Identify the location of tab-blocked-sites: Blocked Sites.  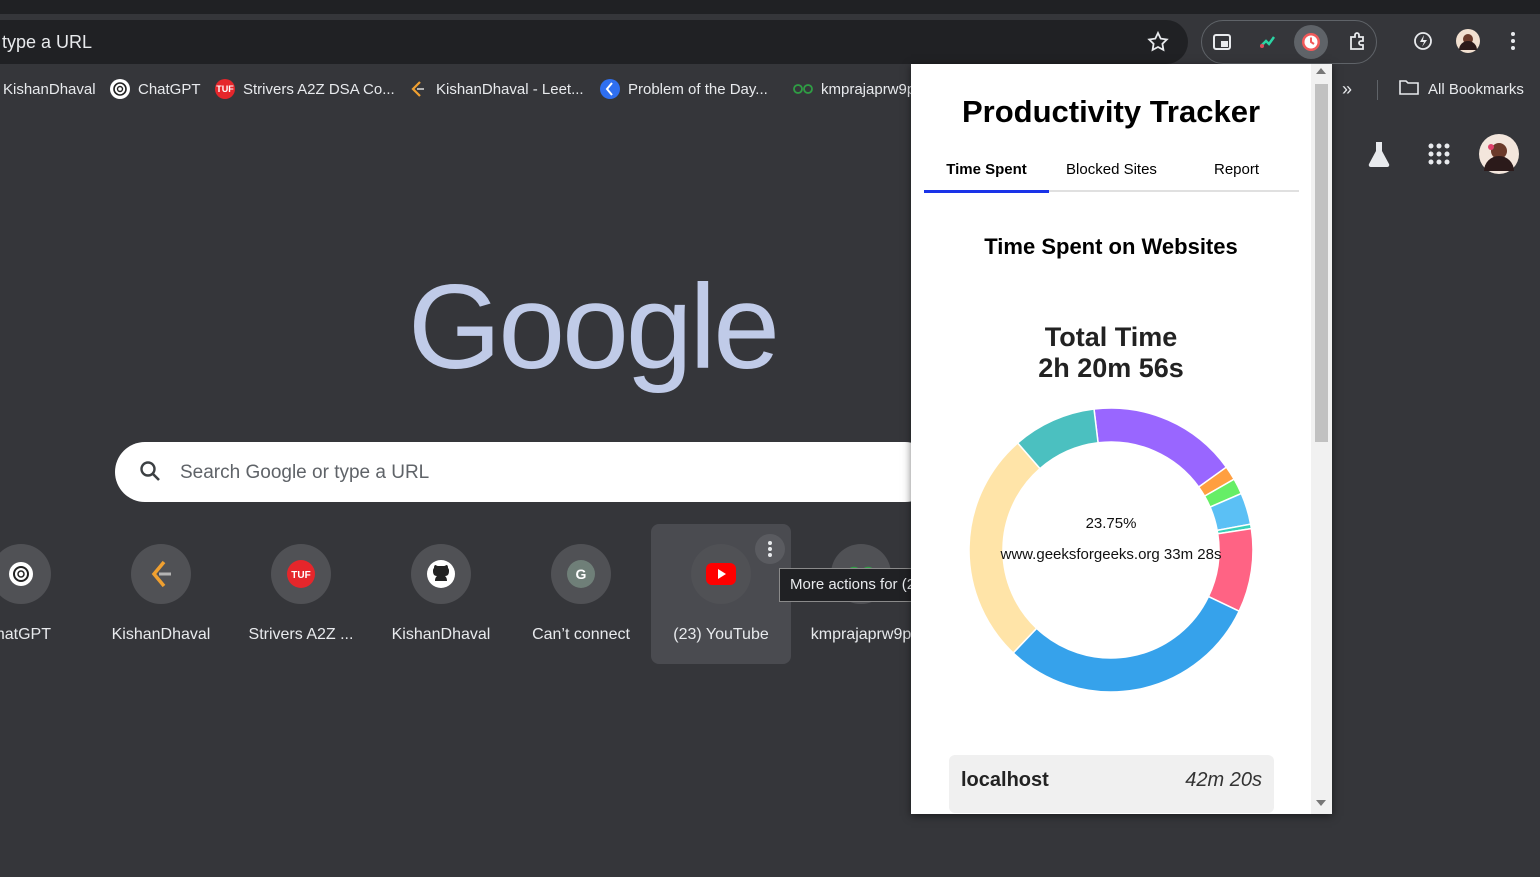
(1111, 171).